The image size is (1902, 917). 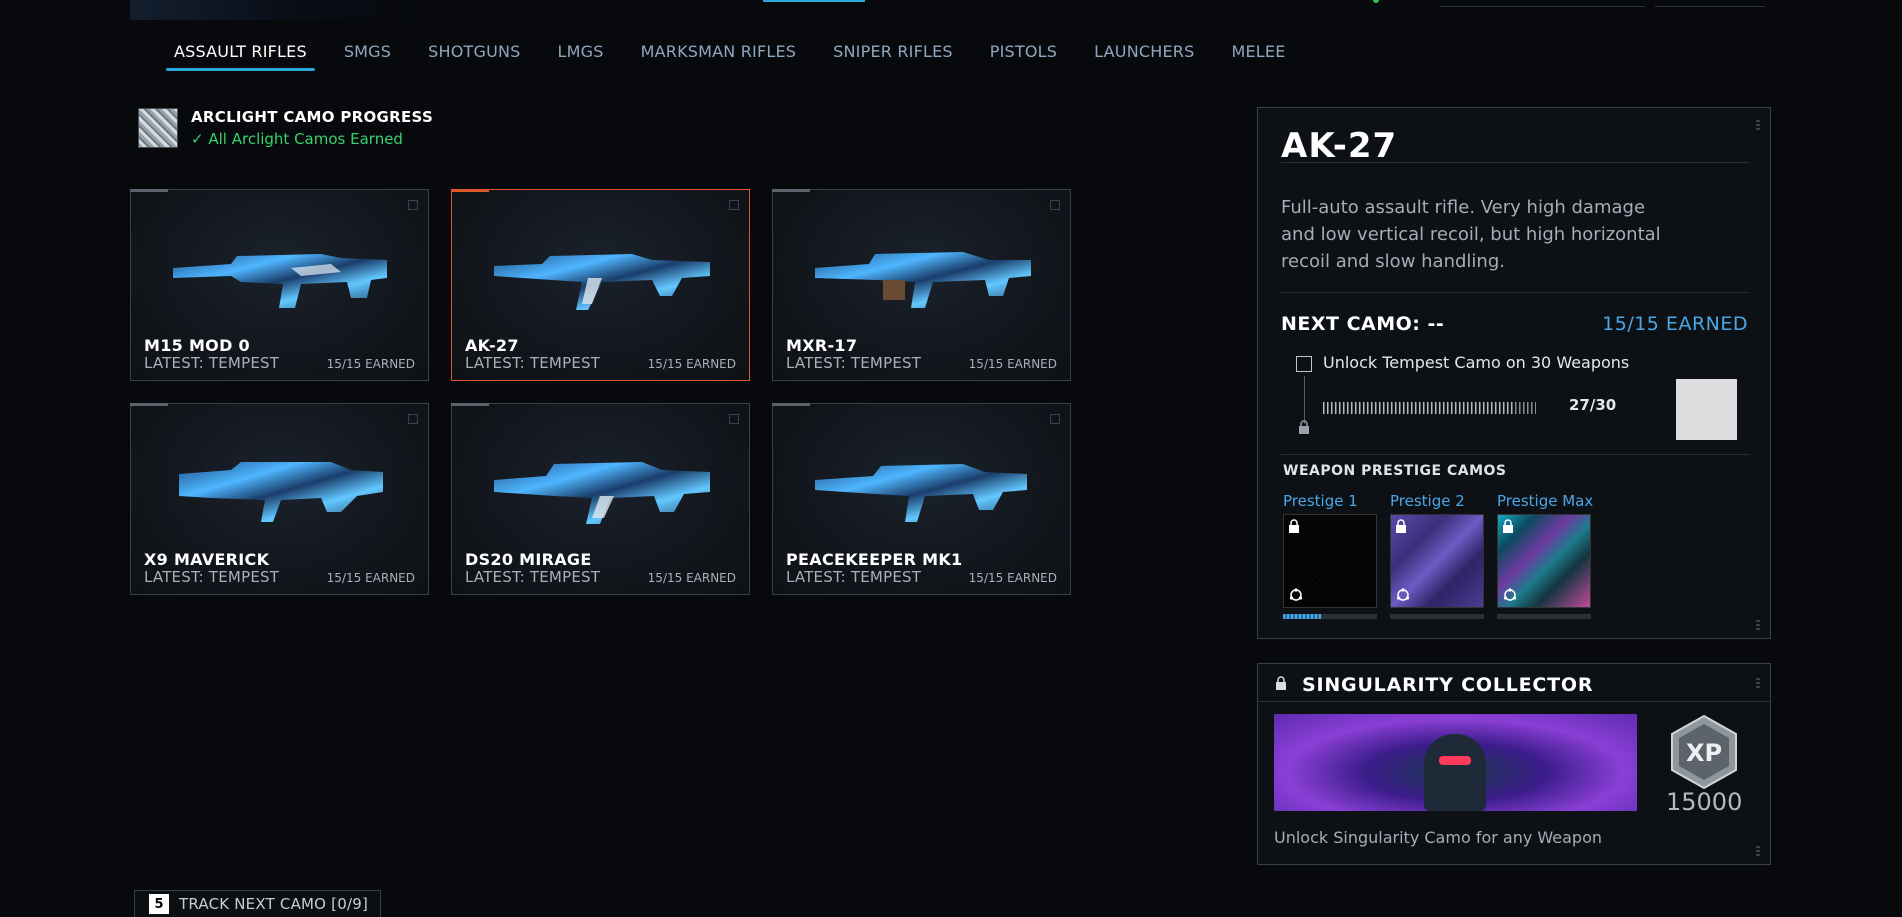 I want to click on tab-lmgs: LMGS, so click(x=581, y=54).